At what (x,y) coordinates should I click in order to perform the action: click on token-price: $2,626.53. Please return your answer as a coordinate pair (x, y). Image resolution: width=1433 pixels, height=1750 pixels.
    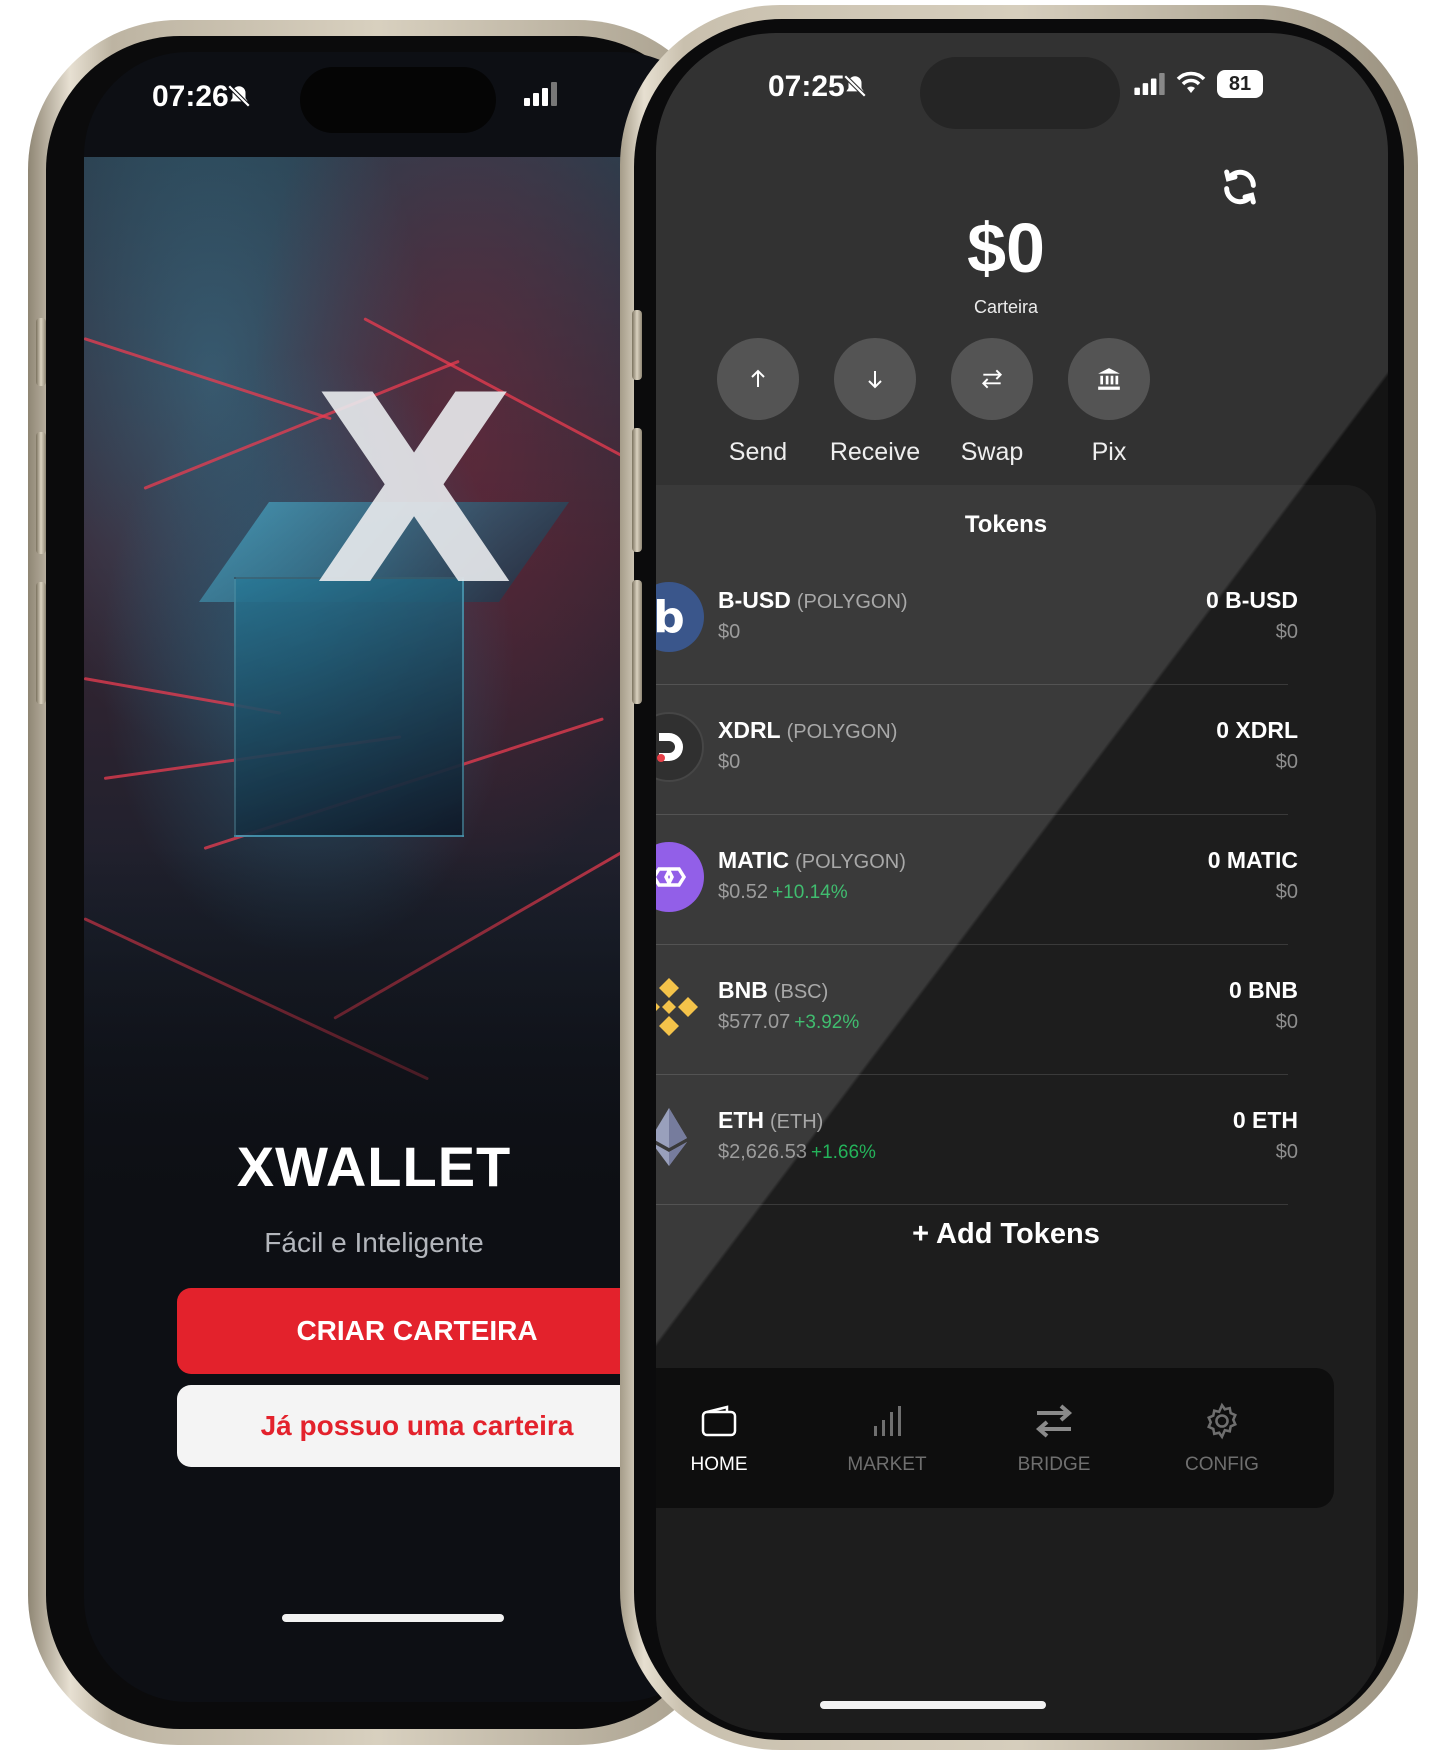
    Looking at the image, I should click on (762, 1152).